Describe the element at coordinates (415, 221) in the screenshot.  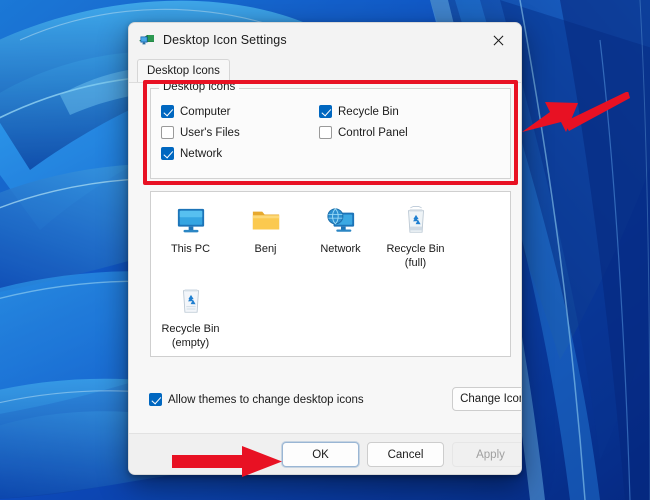
I see `recycle-bin-full-icon` at that location.